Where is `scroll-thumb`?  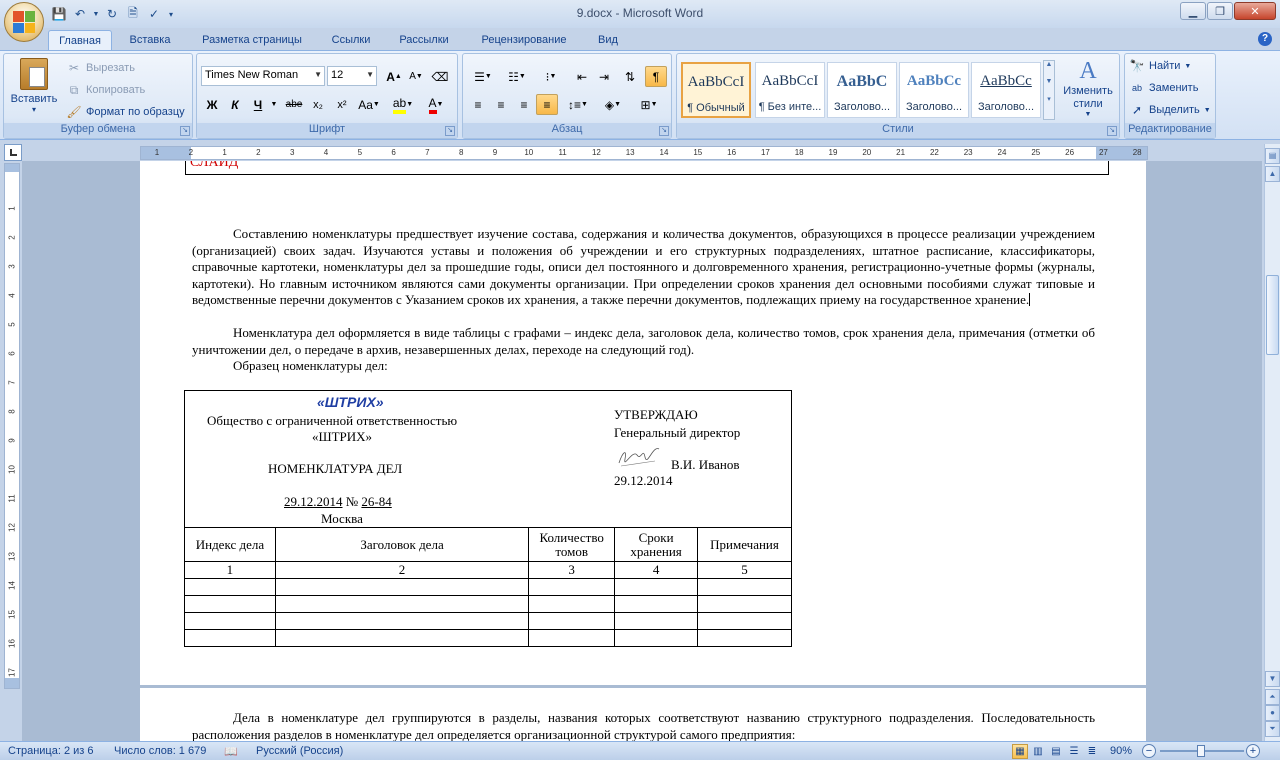 scroll-thumb is located at coordinates (1272, 315).